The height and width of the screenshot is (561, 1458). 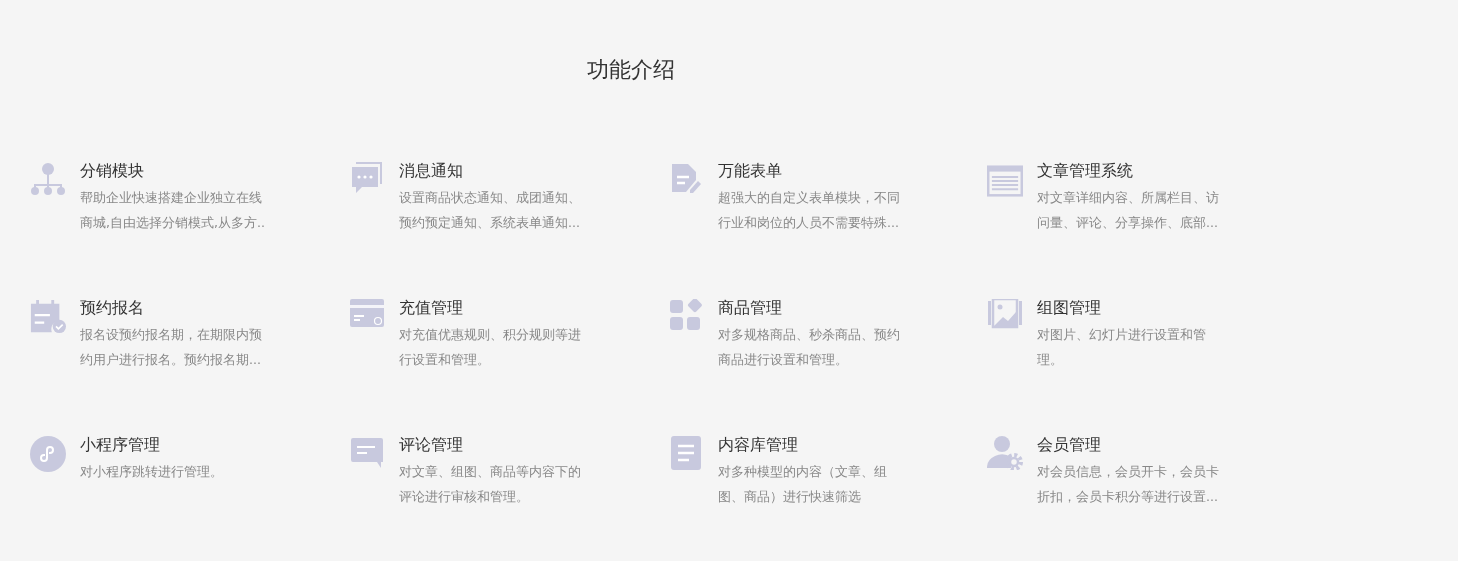 I want to click on document-list-icon, so click(x=686, y=453).